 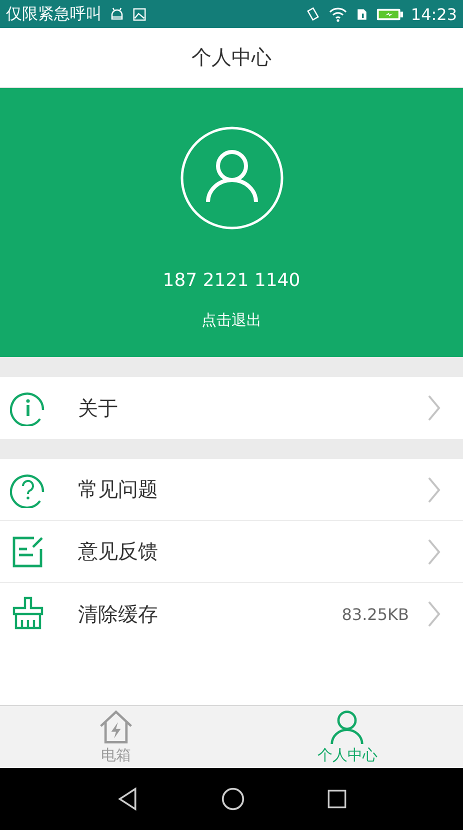 What do you see at coordinates (232, 799) in the screenshot?
I see `home-icon` at bounding box center [232, 799].